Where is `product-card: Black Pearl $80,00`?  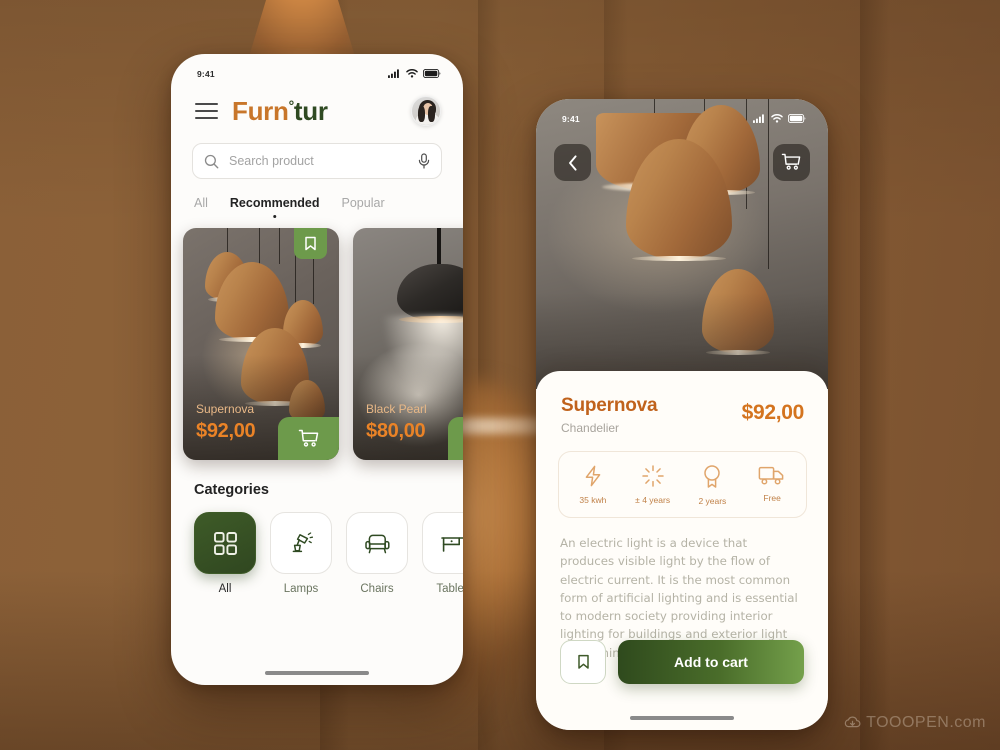
product-card: Black Pearl $80,00 is located at coordinates (408, 344).